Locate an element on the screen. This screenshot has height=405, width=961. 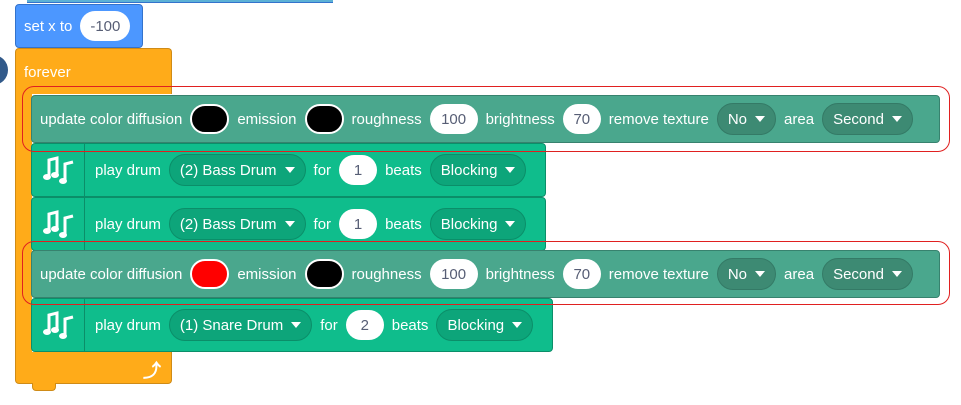
drum-value: (1) Snare Drum is located at coordinates (231, 325).